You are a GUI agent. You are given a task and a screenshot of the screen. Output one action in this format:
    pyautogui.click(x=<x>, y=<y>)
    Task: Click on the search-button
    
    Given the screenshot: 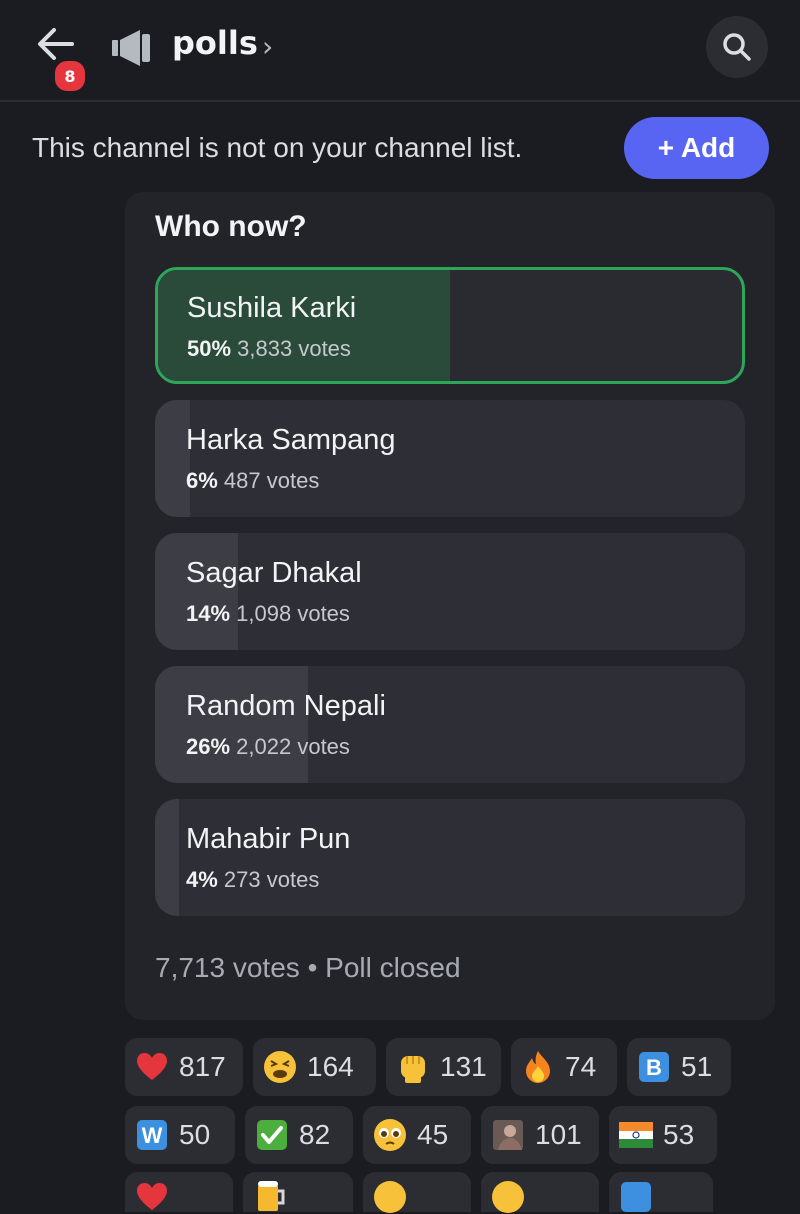 What is the action you would take?
    pyautogui.click(x=737, y=47)
    